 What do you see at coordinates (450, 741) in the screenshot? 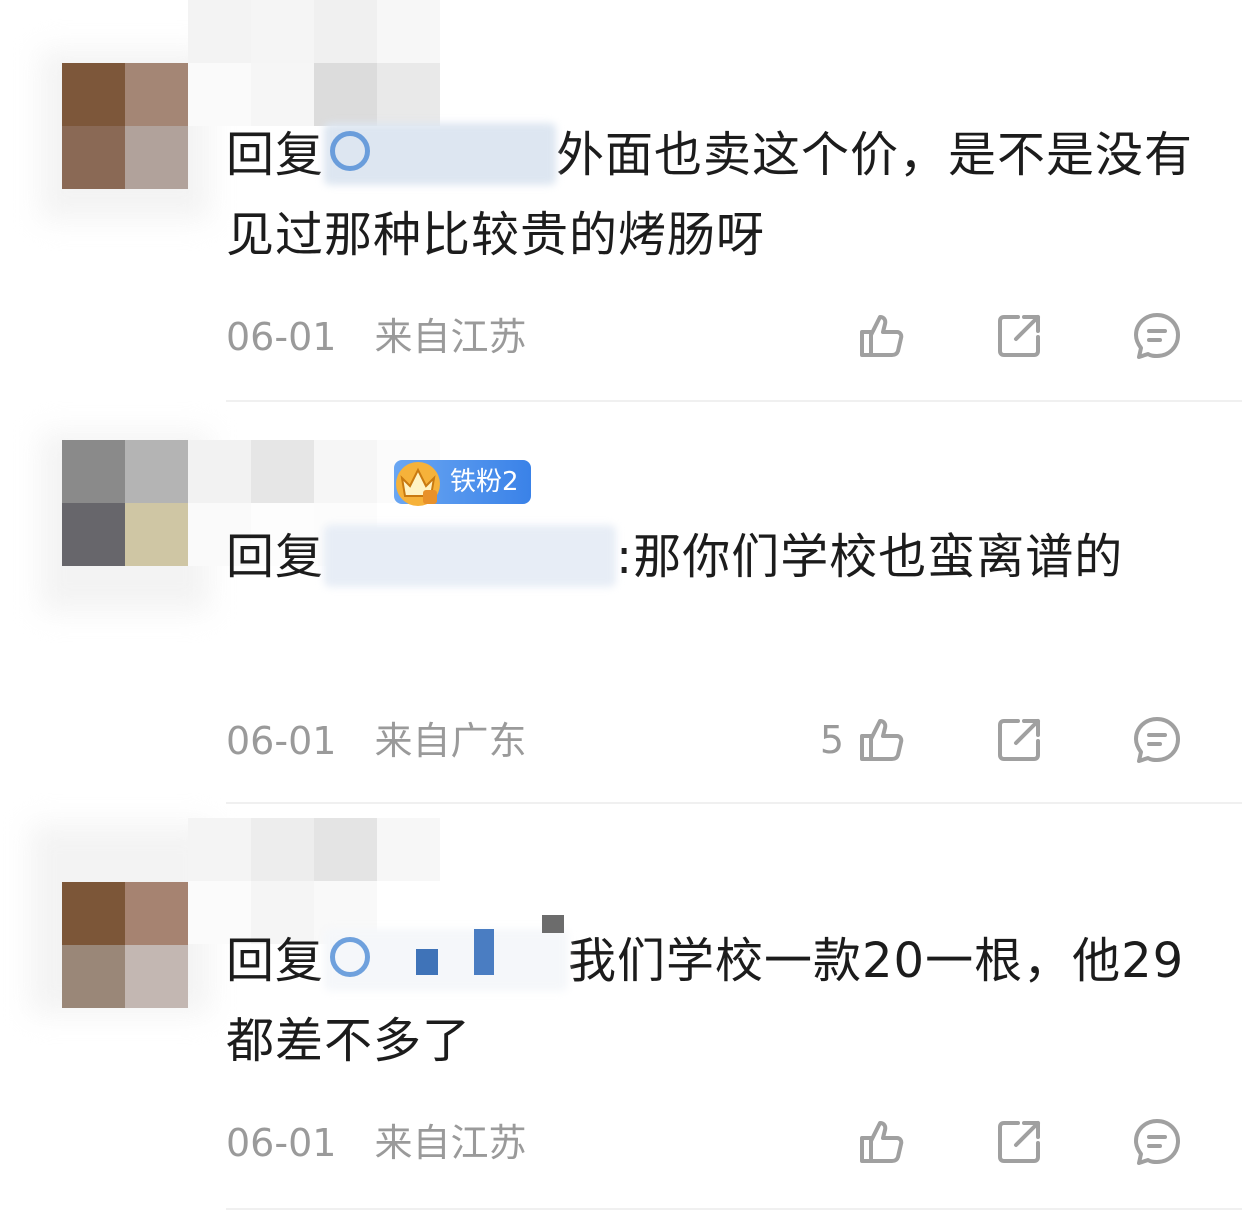
I see `comment-location: 来自广东` at bounding box center [450, 741].